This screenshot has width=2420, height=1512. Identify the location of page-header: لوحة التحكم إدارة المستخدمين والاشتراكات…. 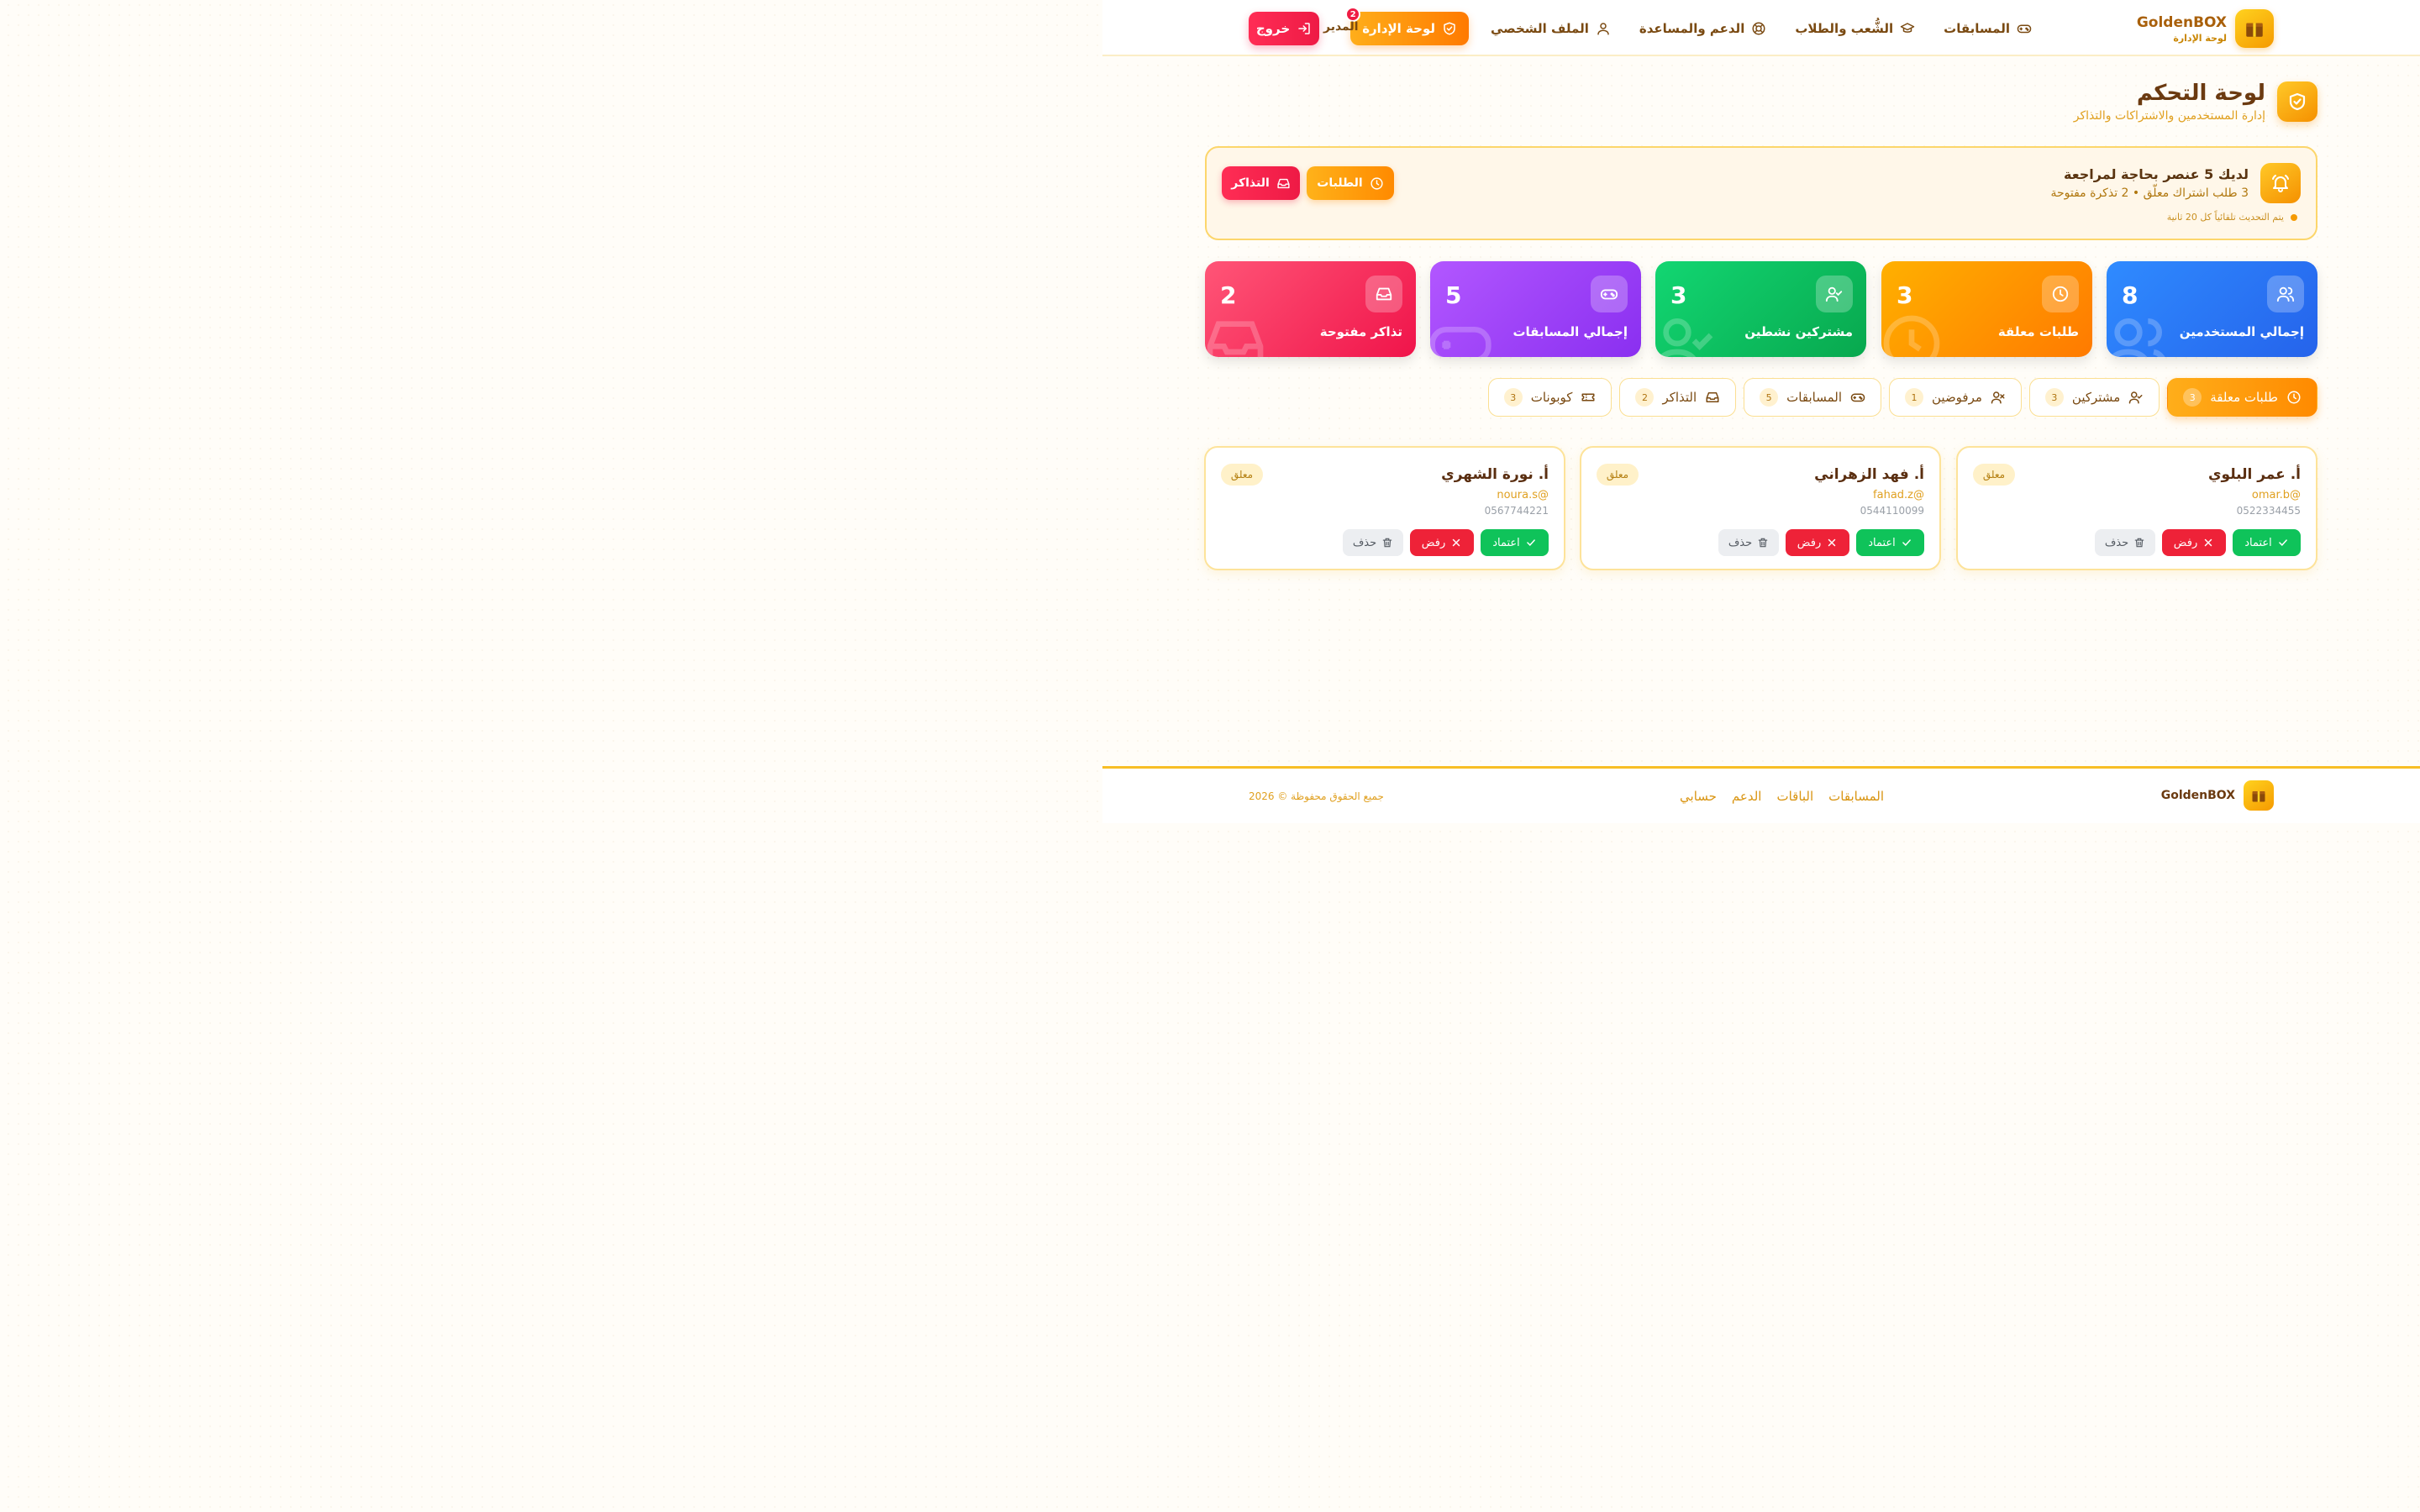
(2195, 102).